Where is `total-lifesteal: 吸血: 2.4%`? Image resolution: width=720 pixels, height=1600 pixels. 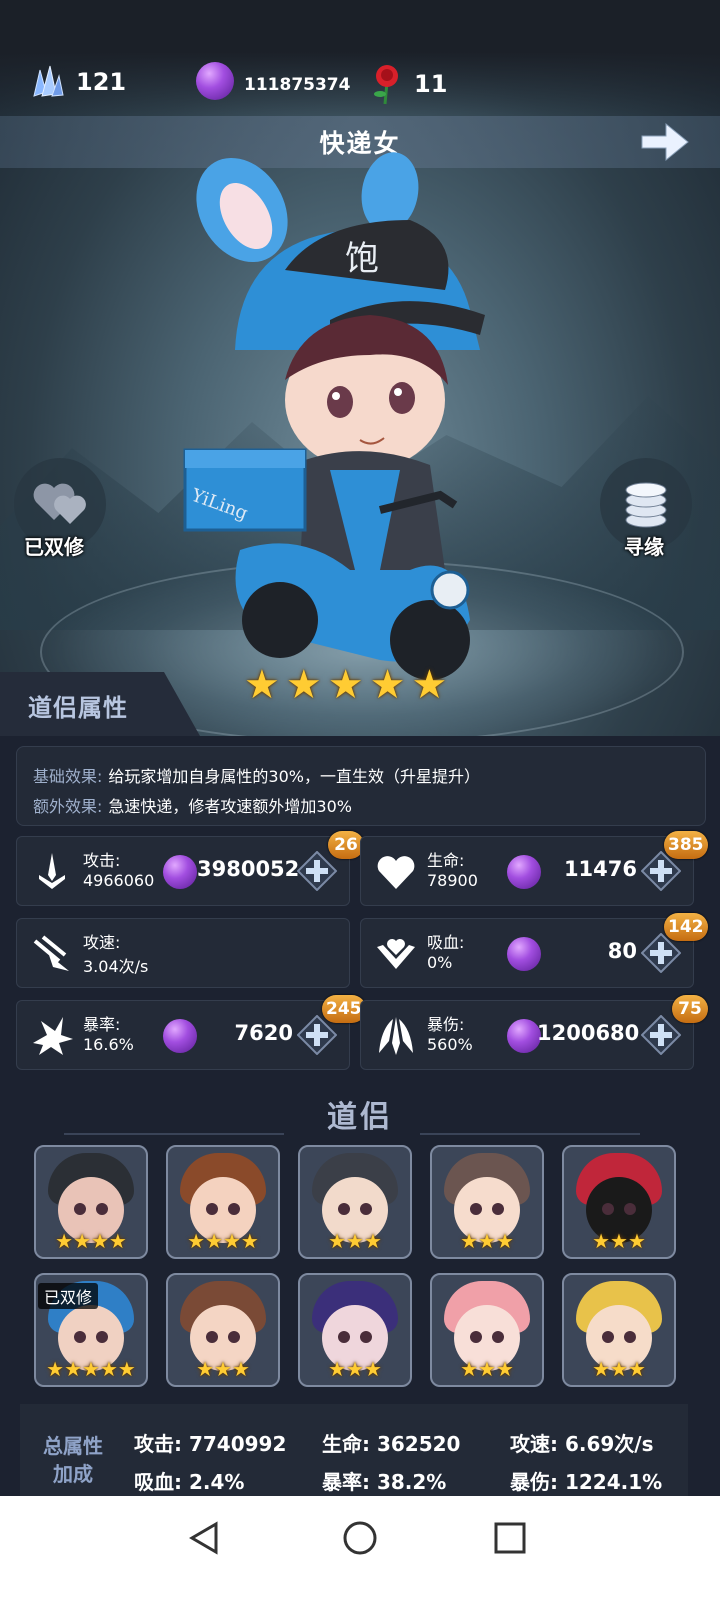 total-lifesteal: 吸血: 2.4% is located at coordinates (189, 1482).